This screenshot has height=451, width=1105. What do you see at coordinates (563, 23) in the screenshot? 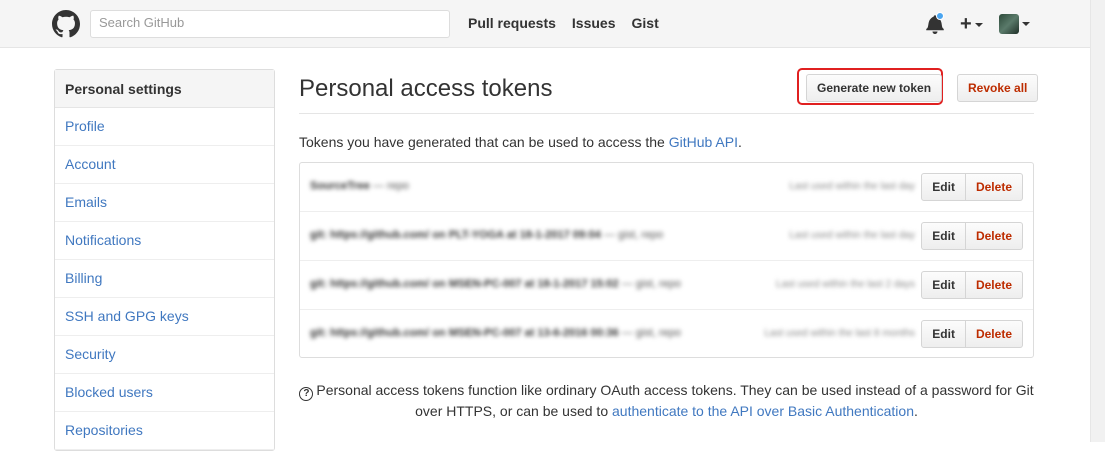
I see `header-nav: Pull requests Issues Gist` at bounding box center [563, 23].